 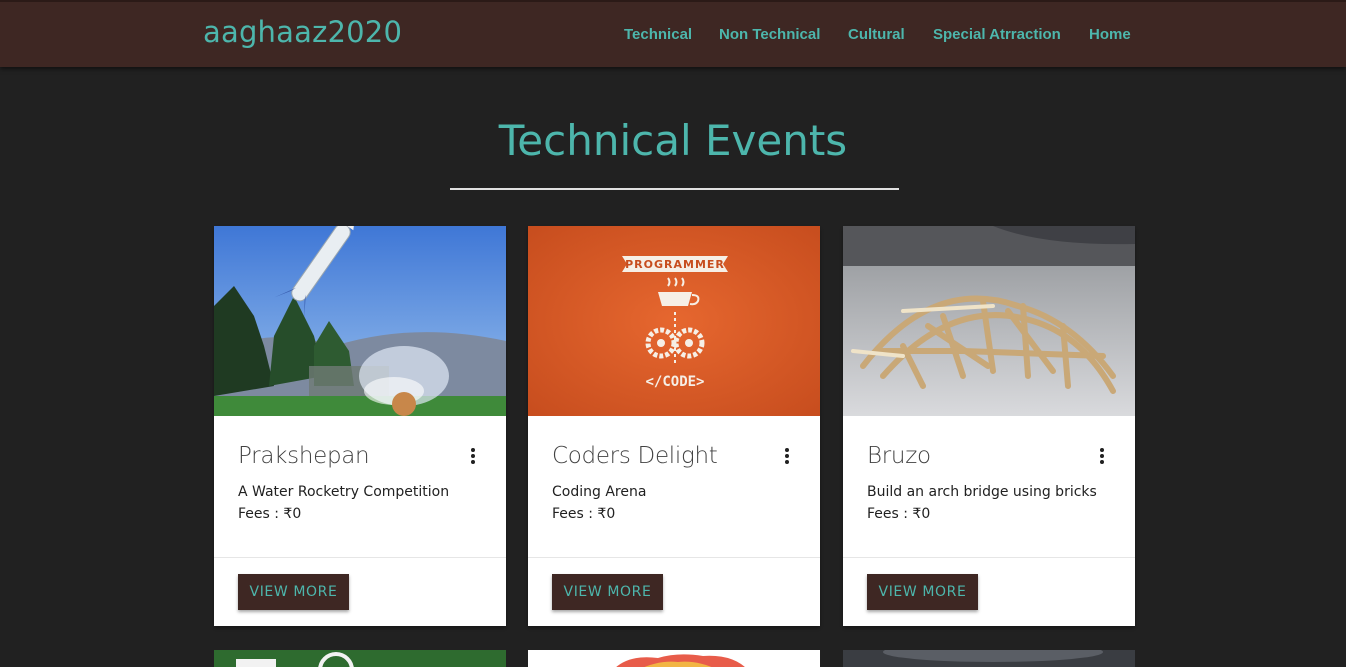 What do you see at coordinates (302, 32) in the screenshot?
I see `brand-logo: aaghaaz2020` at bounding box center [302, 32].